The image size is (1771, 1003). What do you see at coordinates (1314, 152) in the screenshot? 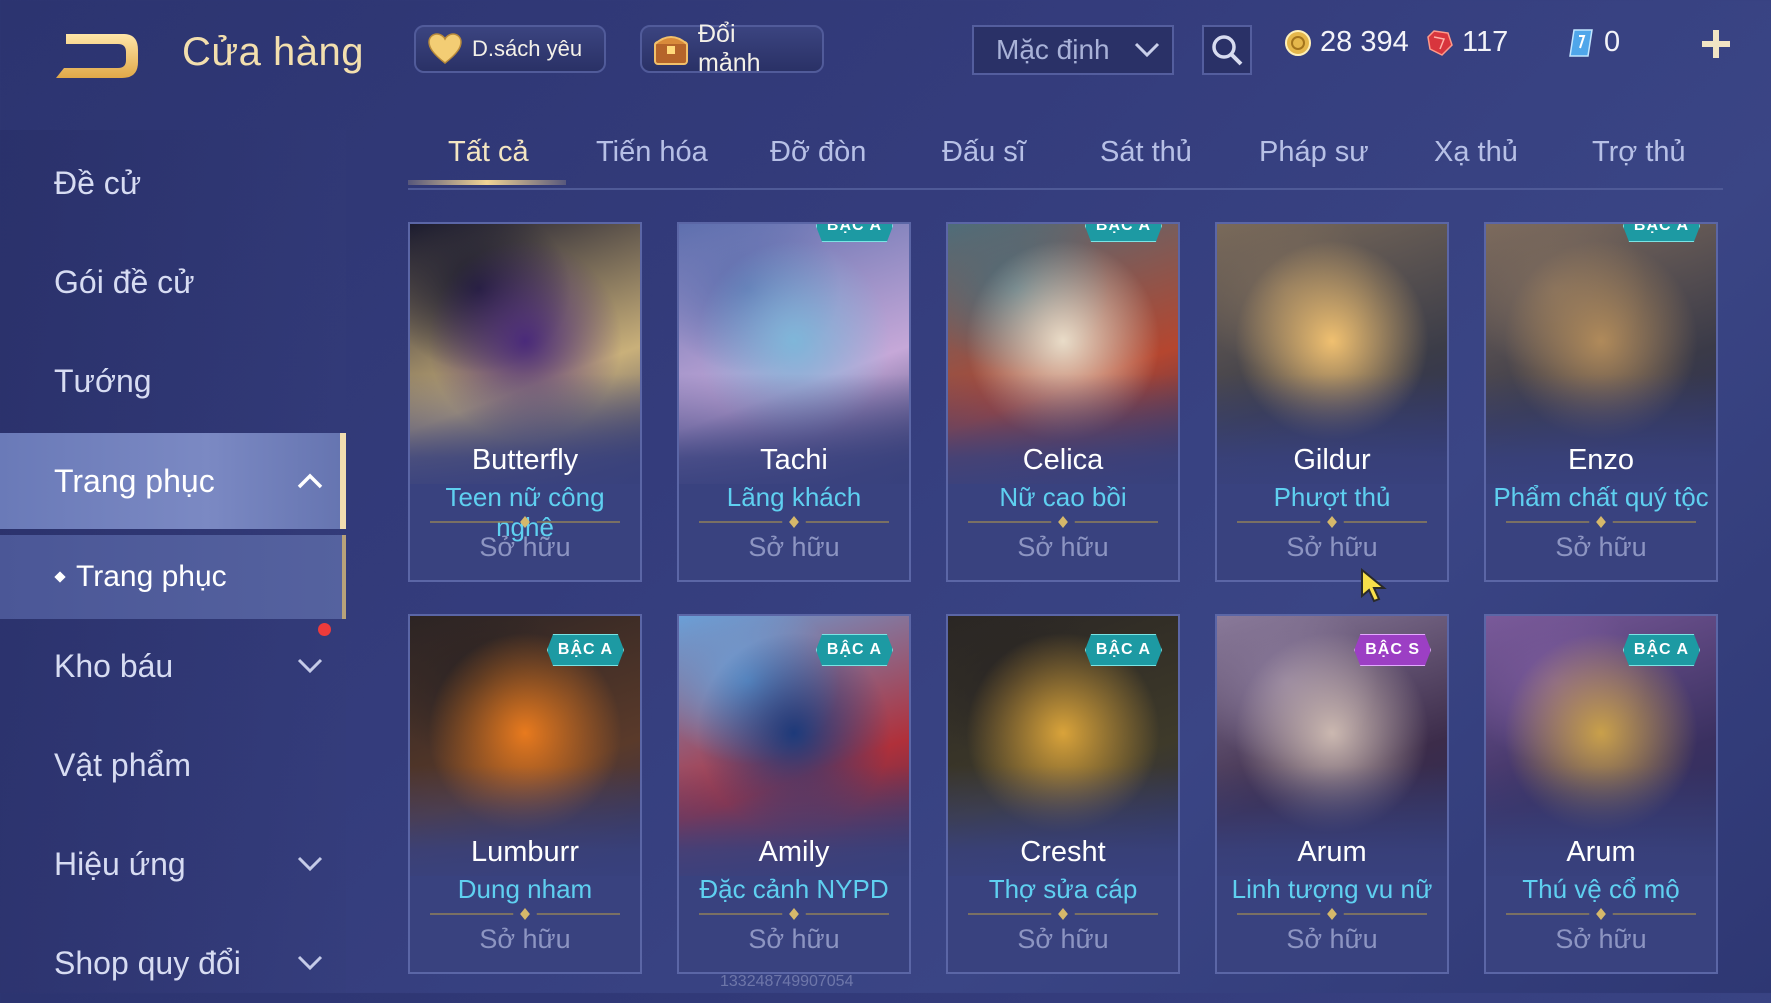
I see `tab-mage: Pháp sư` at bounding box center [1314, 152].